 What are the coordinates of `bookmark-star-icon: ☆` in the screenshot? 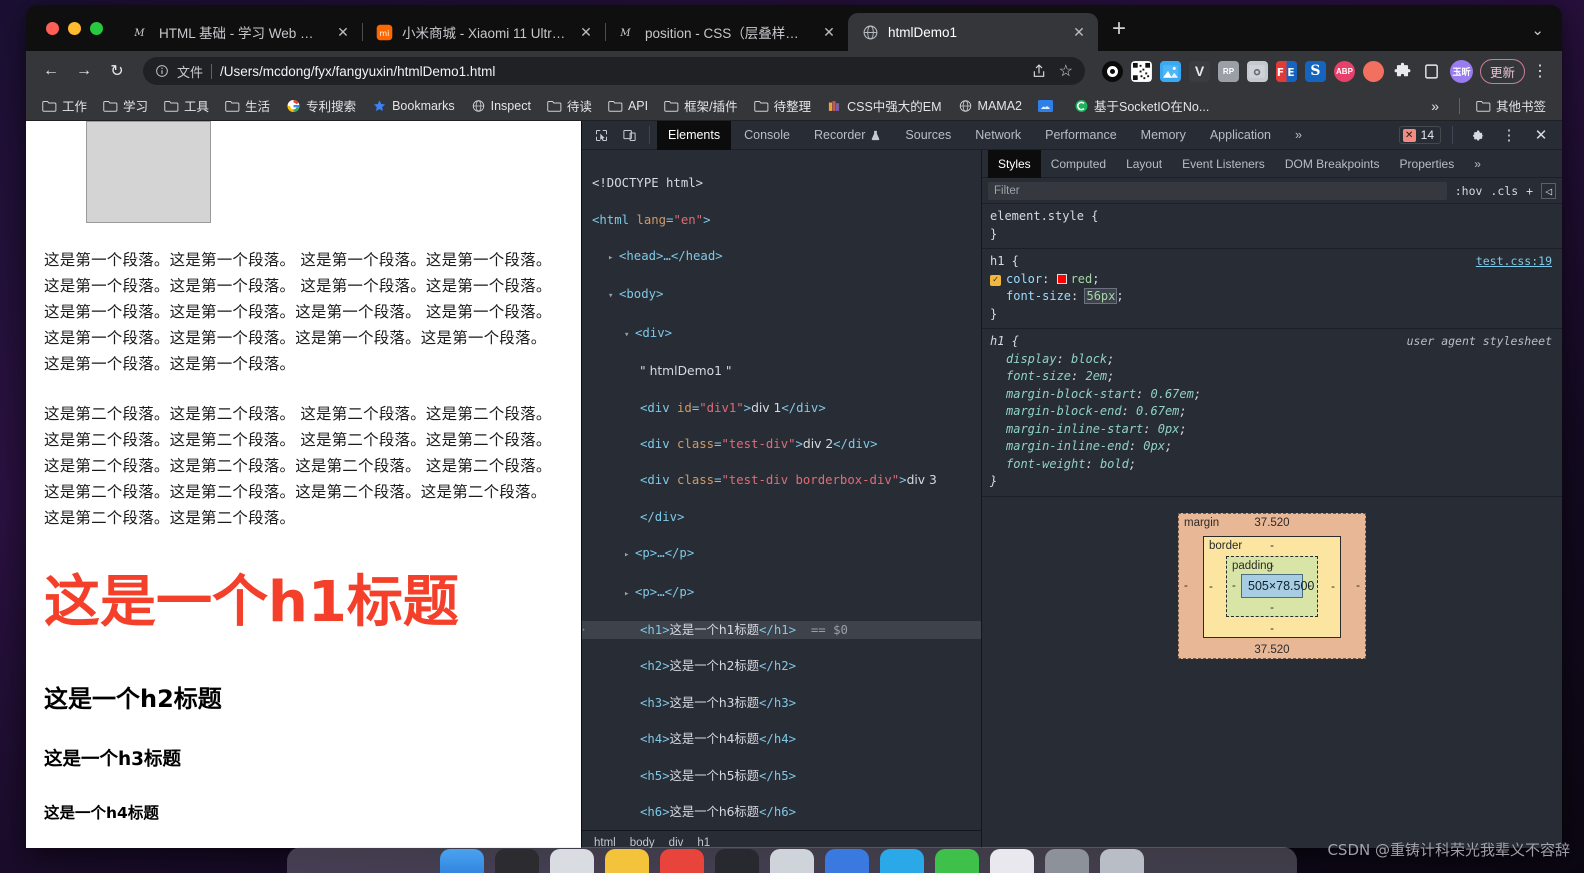 It's located at (1066, 71).